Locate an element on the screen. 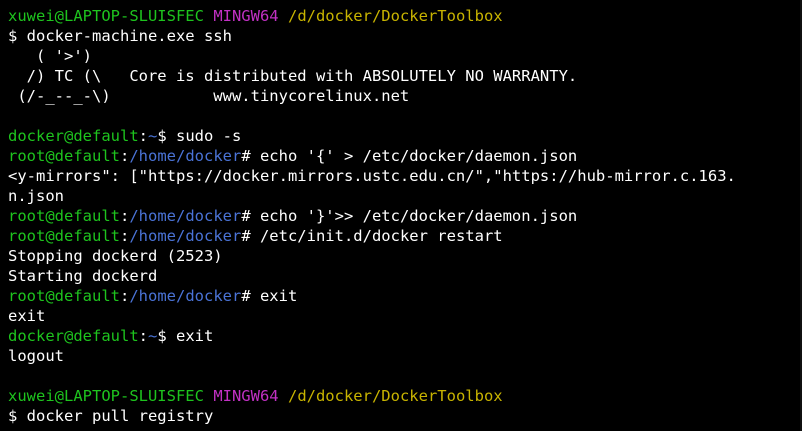 This screenshot has width=802, height=431. terminal-text-segment: $ docker pull registry is located at coordinates (111, 416).